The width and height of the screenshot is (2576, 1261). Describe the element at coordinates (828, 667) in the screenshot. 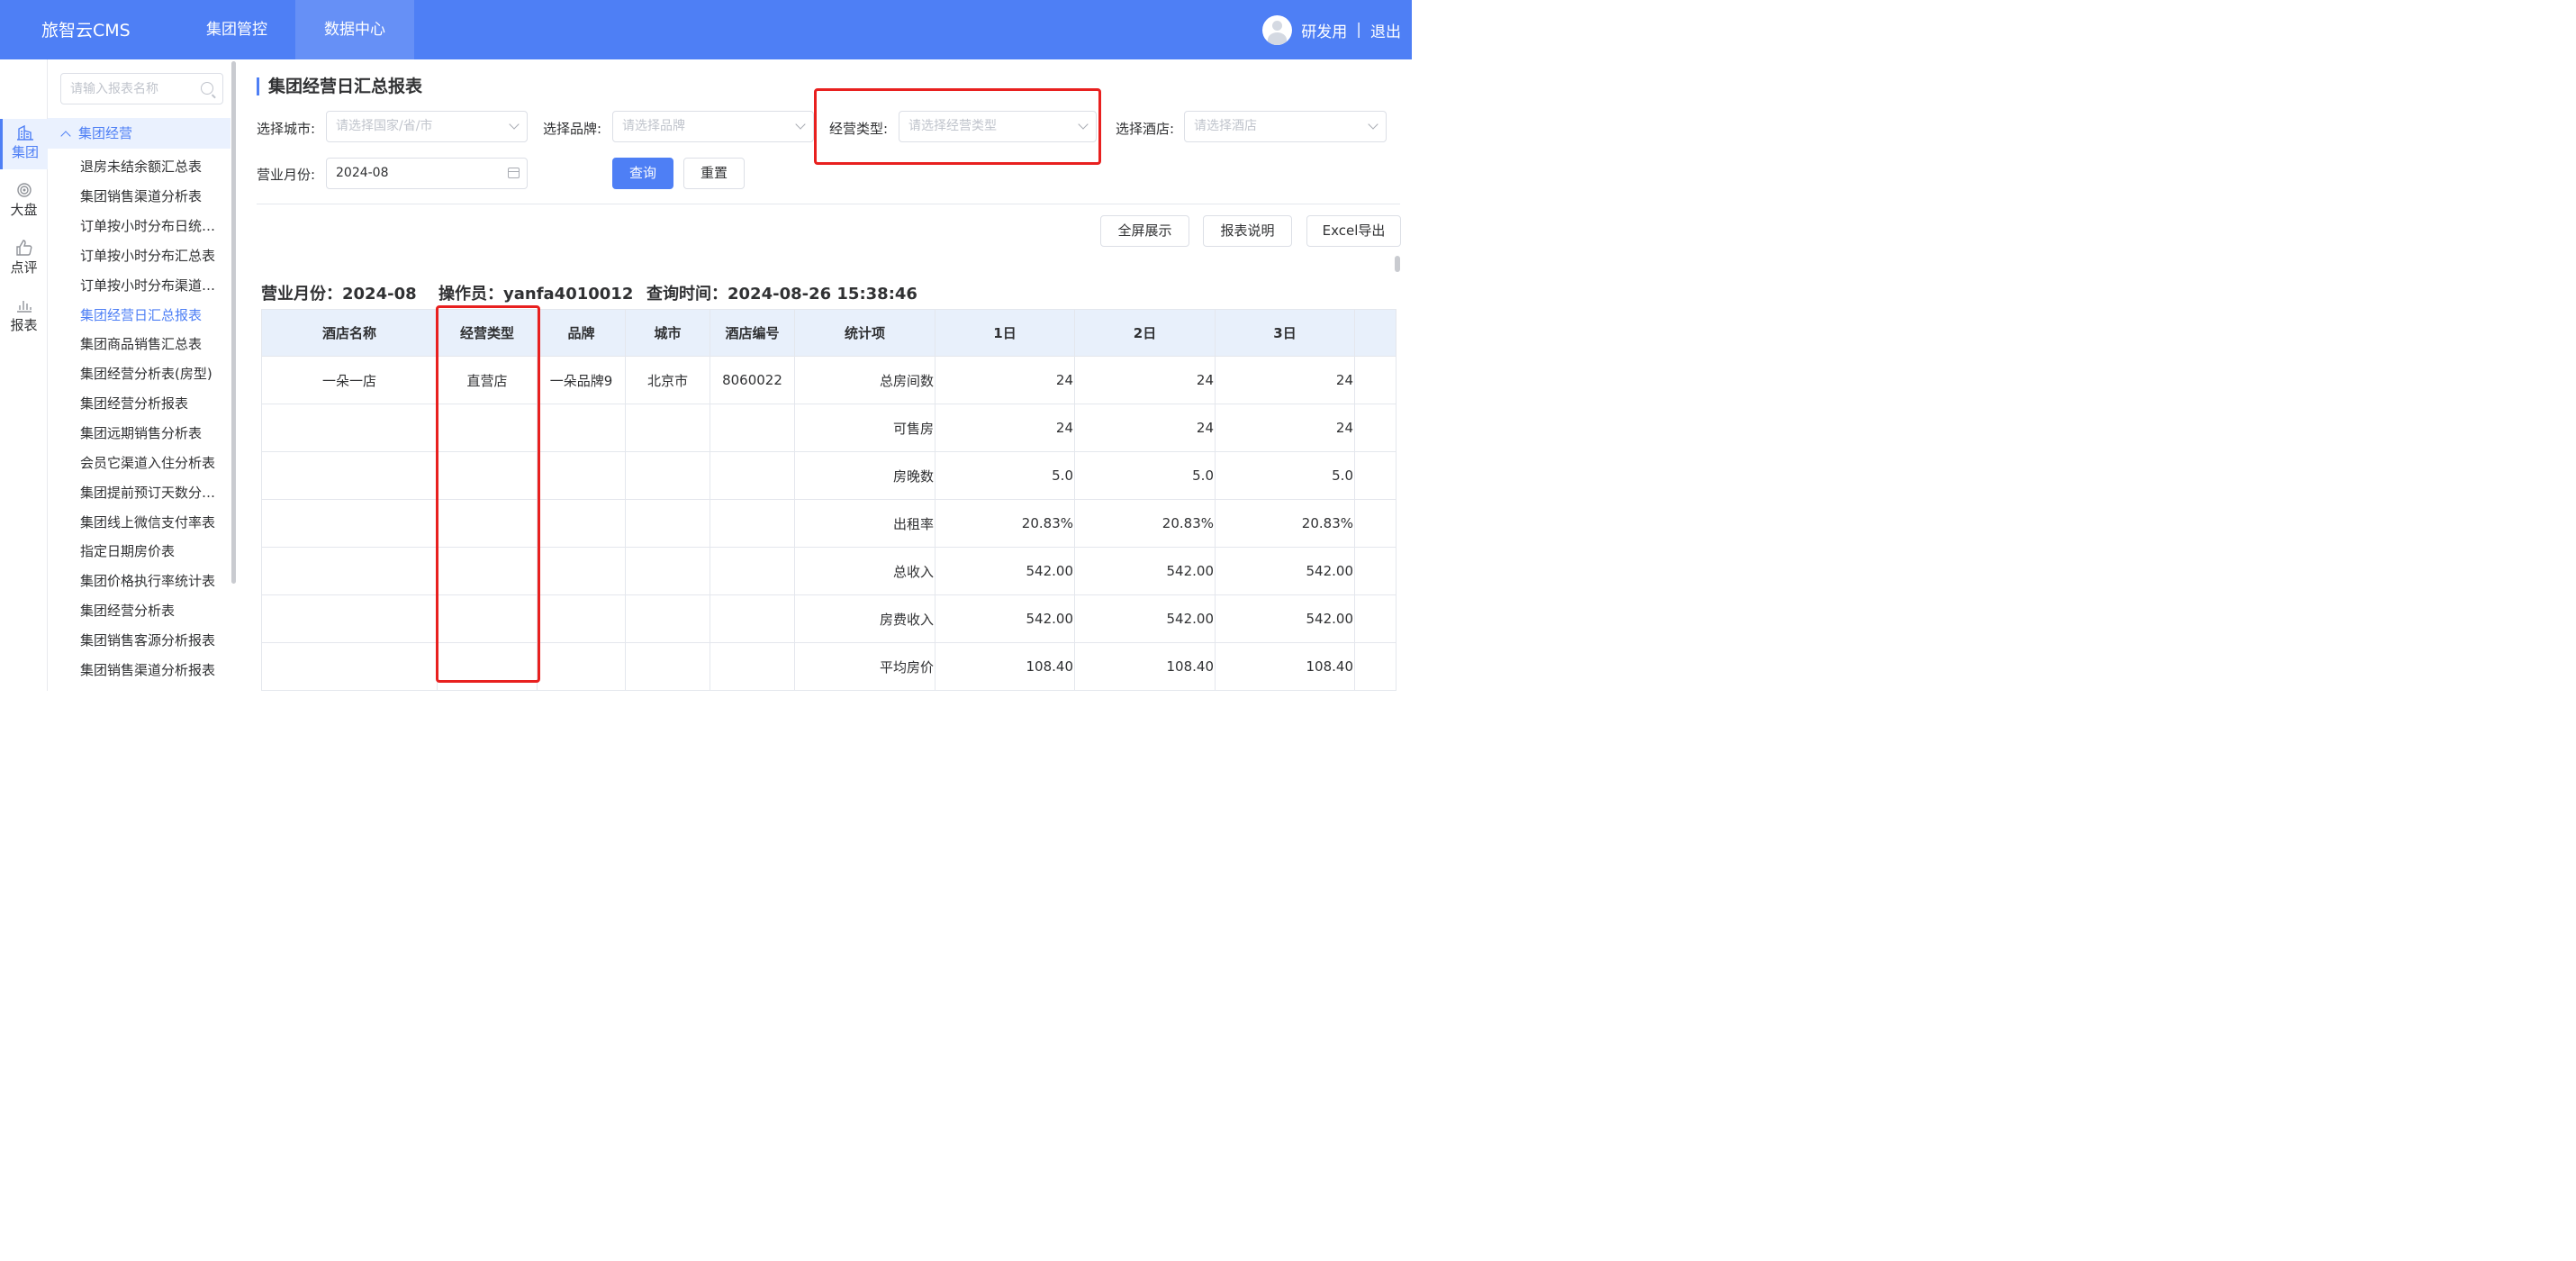

I see `table-row: 平均房价 108.40 108.40 108.40` at that location.